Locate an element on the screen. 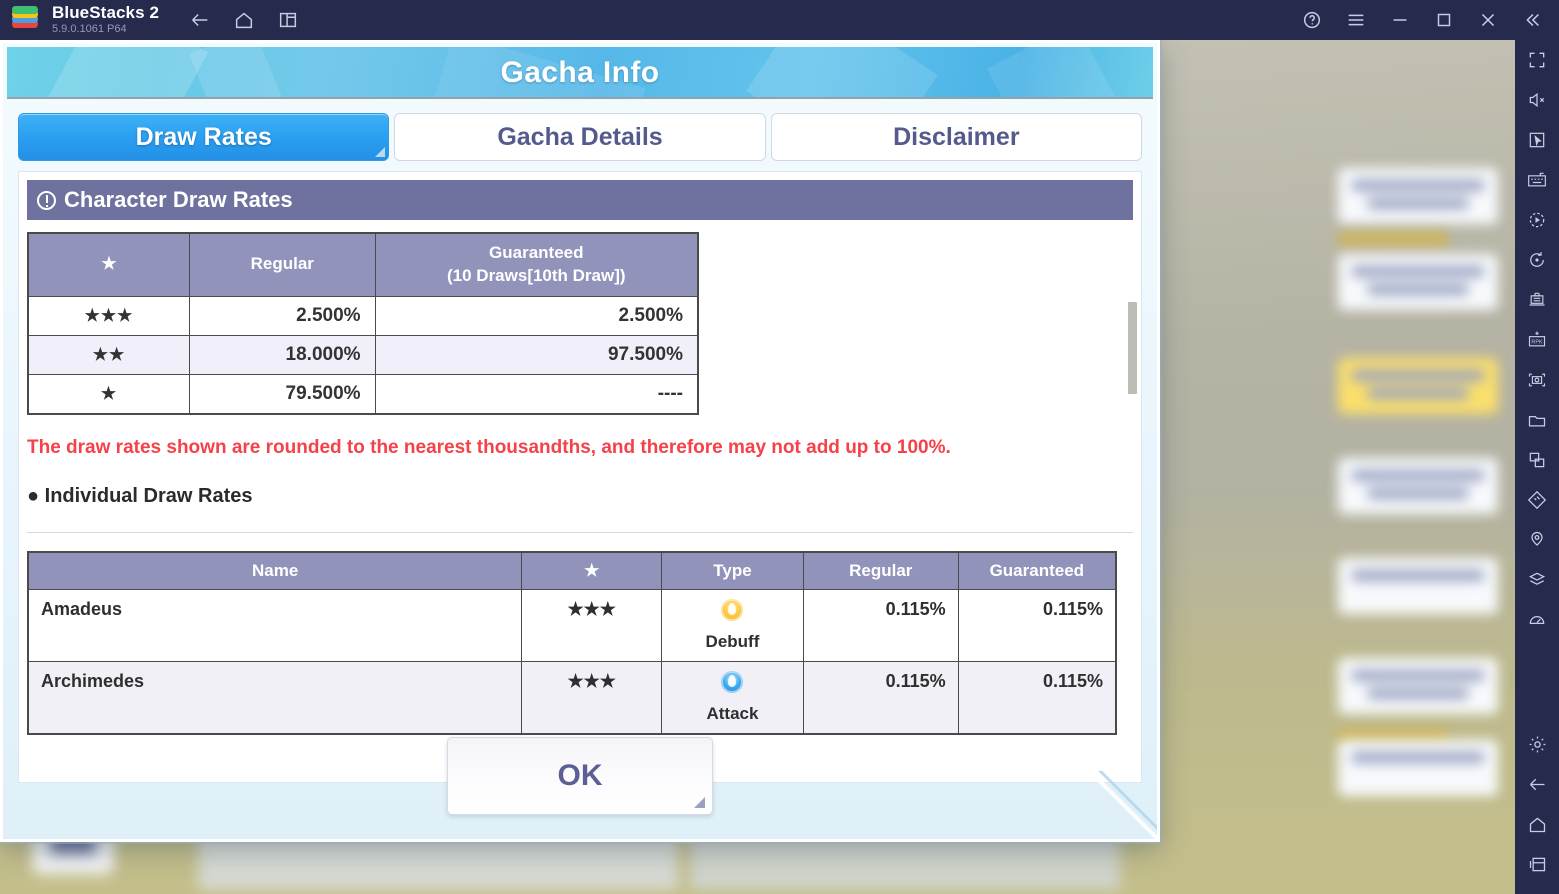 The width and height of the screenshot is (1559, 894). individual-draw-rates-heading: ● Individual Draw Rates is located at coordinates (140, 495).